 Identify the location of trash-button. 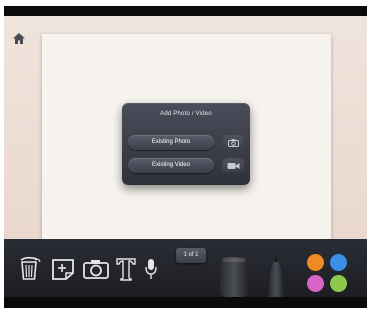
(30, 268).